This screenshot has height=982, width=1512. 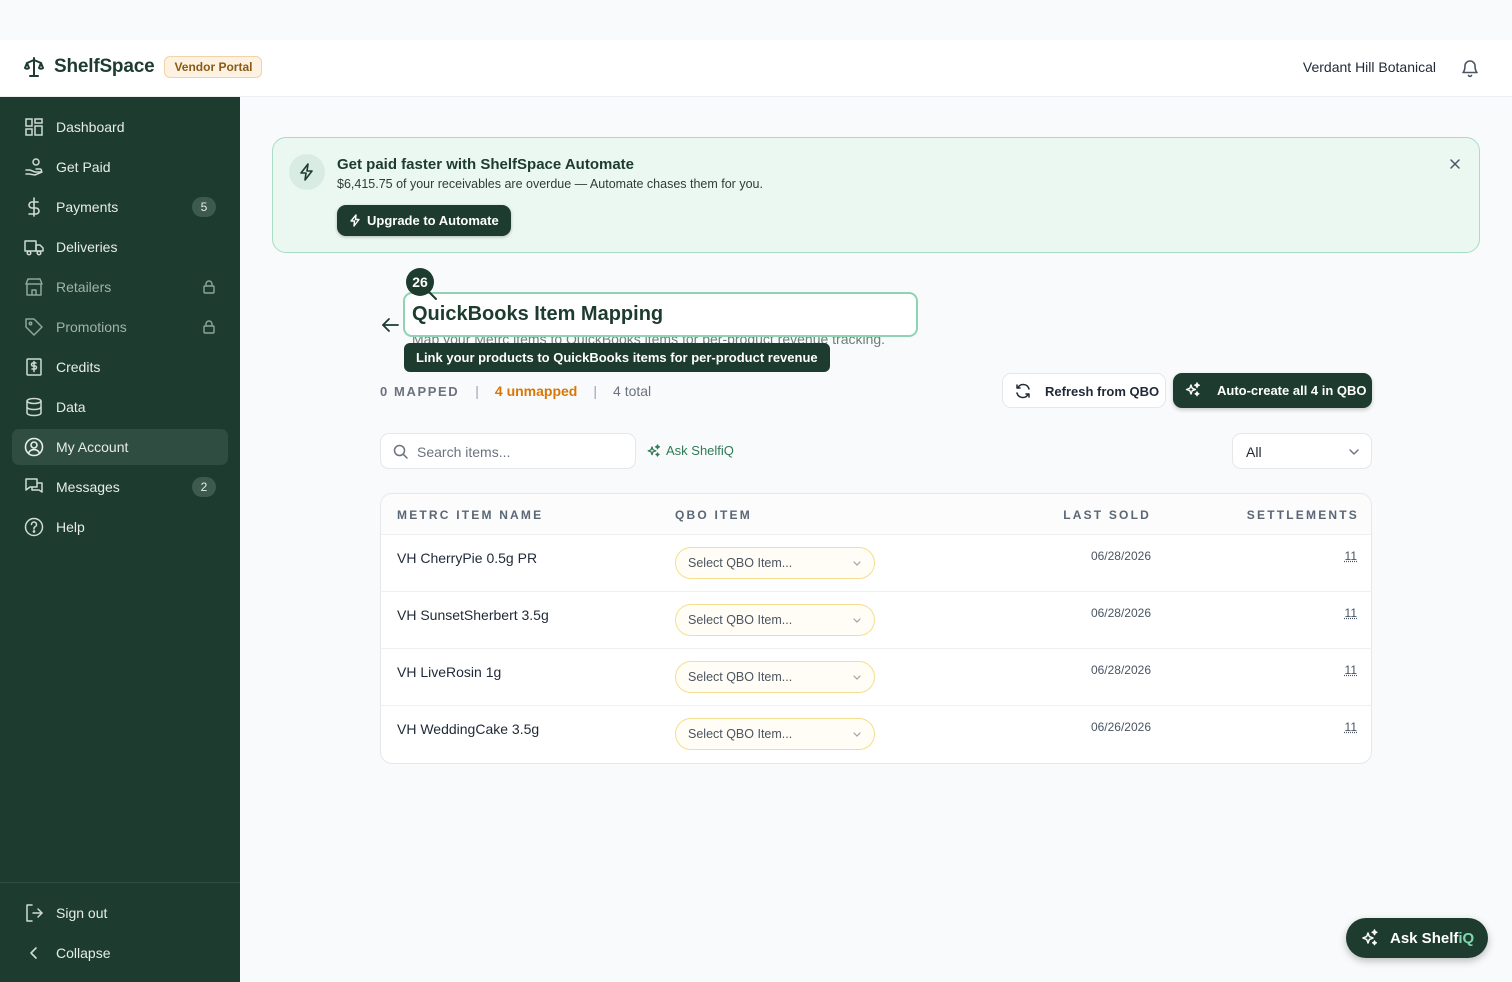 What do you see at coordinates (83, 167) in the screenshot?
I see `sidebar-item-label: Get Paid` at bounding box center [83, 167].